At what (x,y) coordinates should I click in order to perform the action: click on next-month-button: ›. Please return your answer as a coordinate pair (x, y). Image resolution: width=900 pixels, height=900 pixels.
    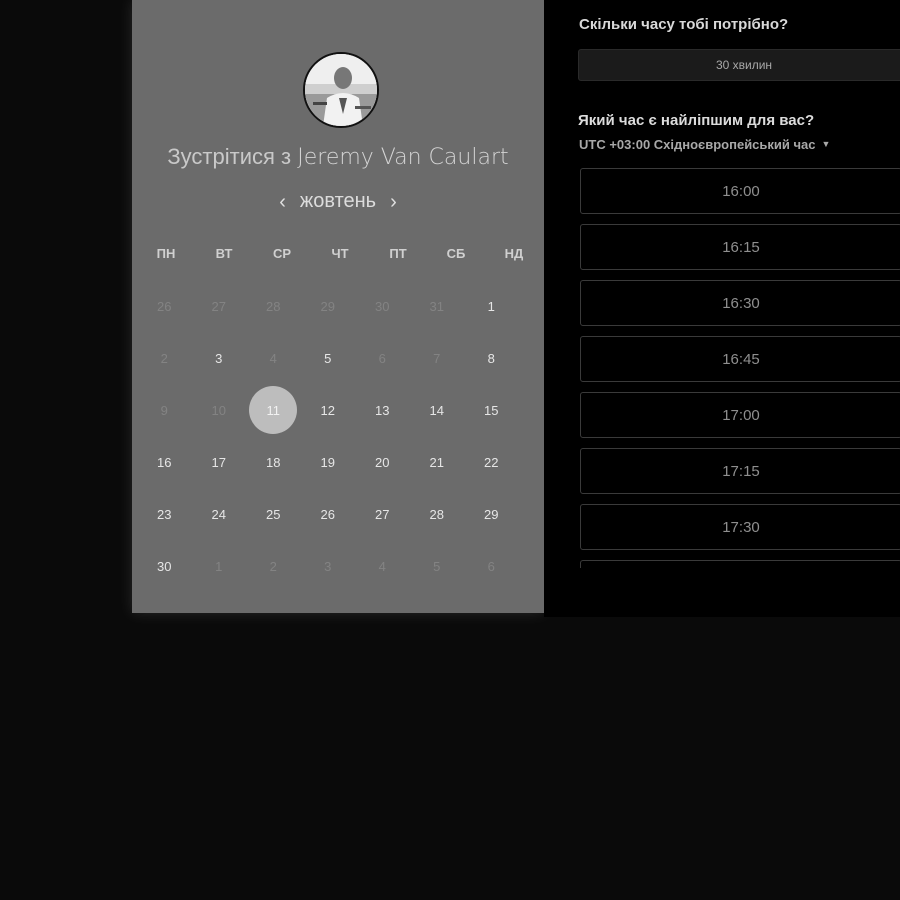
    Looking at the image, I should click on (393, 202).